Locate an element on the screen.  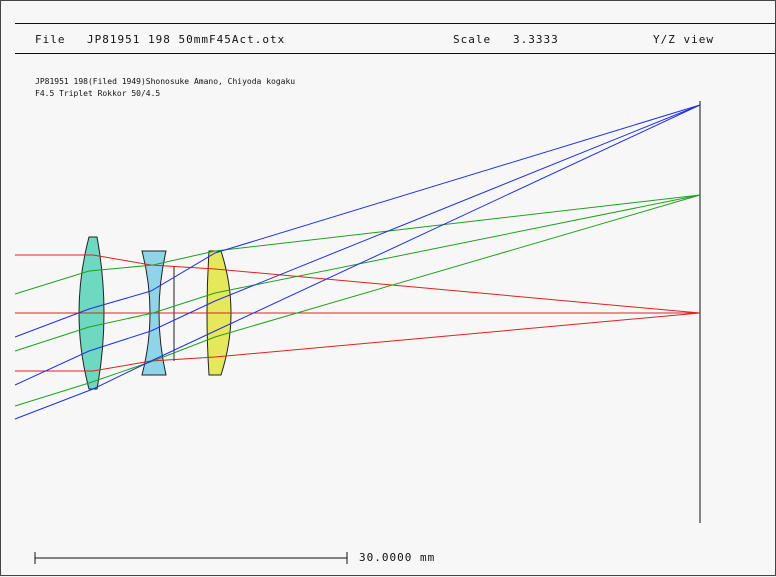
scale-bar is located at coordinates (191, 558).